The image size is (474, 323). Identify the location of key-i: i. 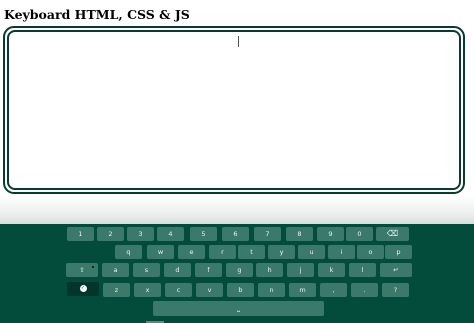
(341, 252).